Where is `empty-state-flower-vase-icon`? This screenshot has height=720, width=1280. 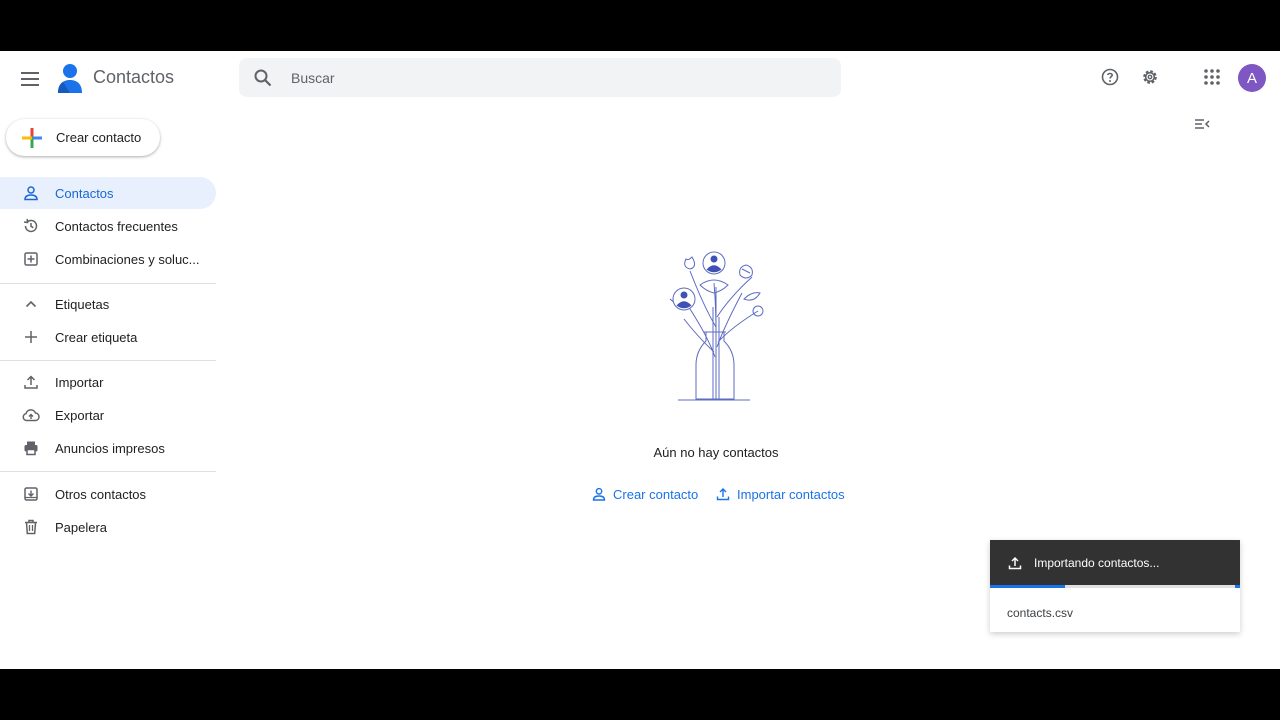 empty-state-flower-vase-icon is located at coordinates (716, 325).